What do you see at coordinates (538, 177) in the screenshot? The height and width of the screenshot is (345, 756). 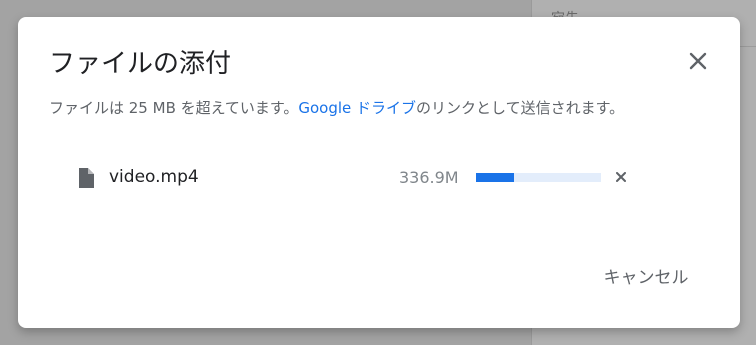 I see `upload-progress-bar` at bounding box center [538, 177].